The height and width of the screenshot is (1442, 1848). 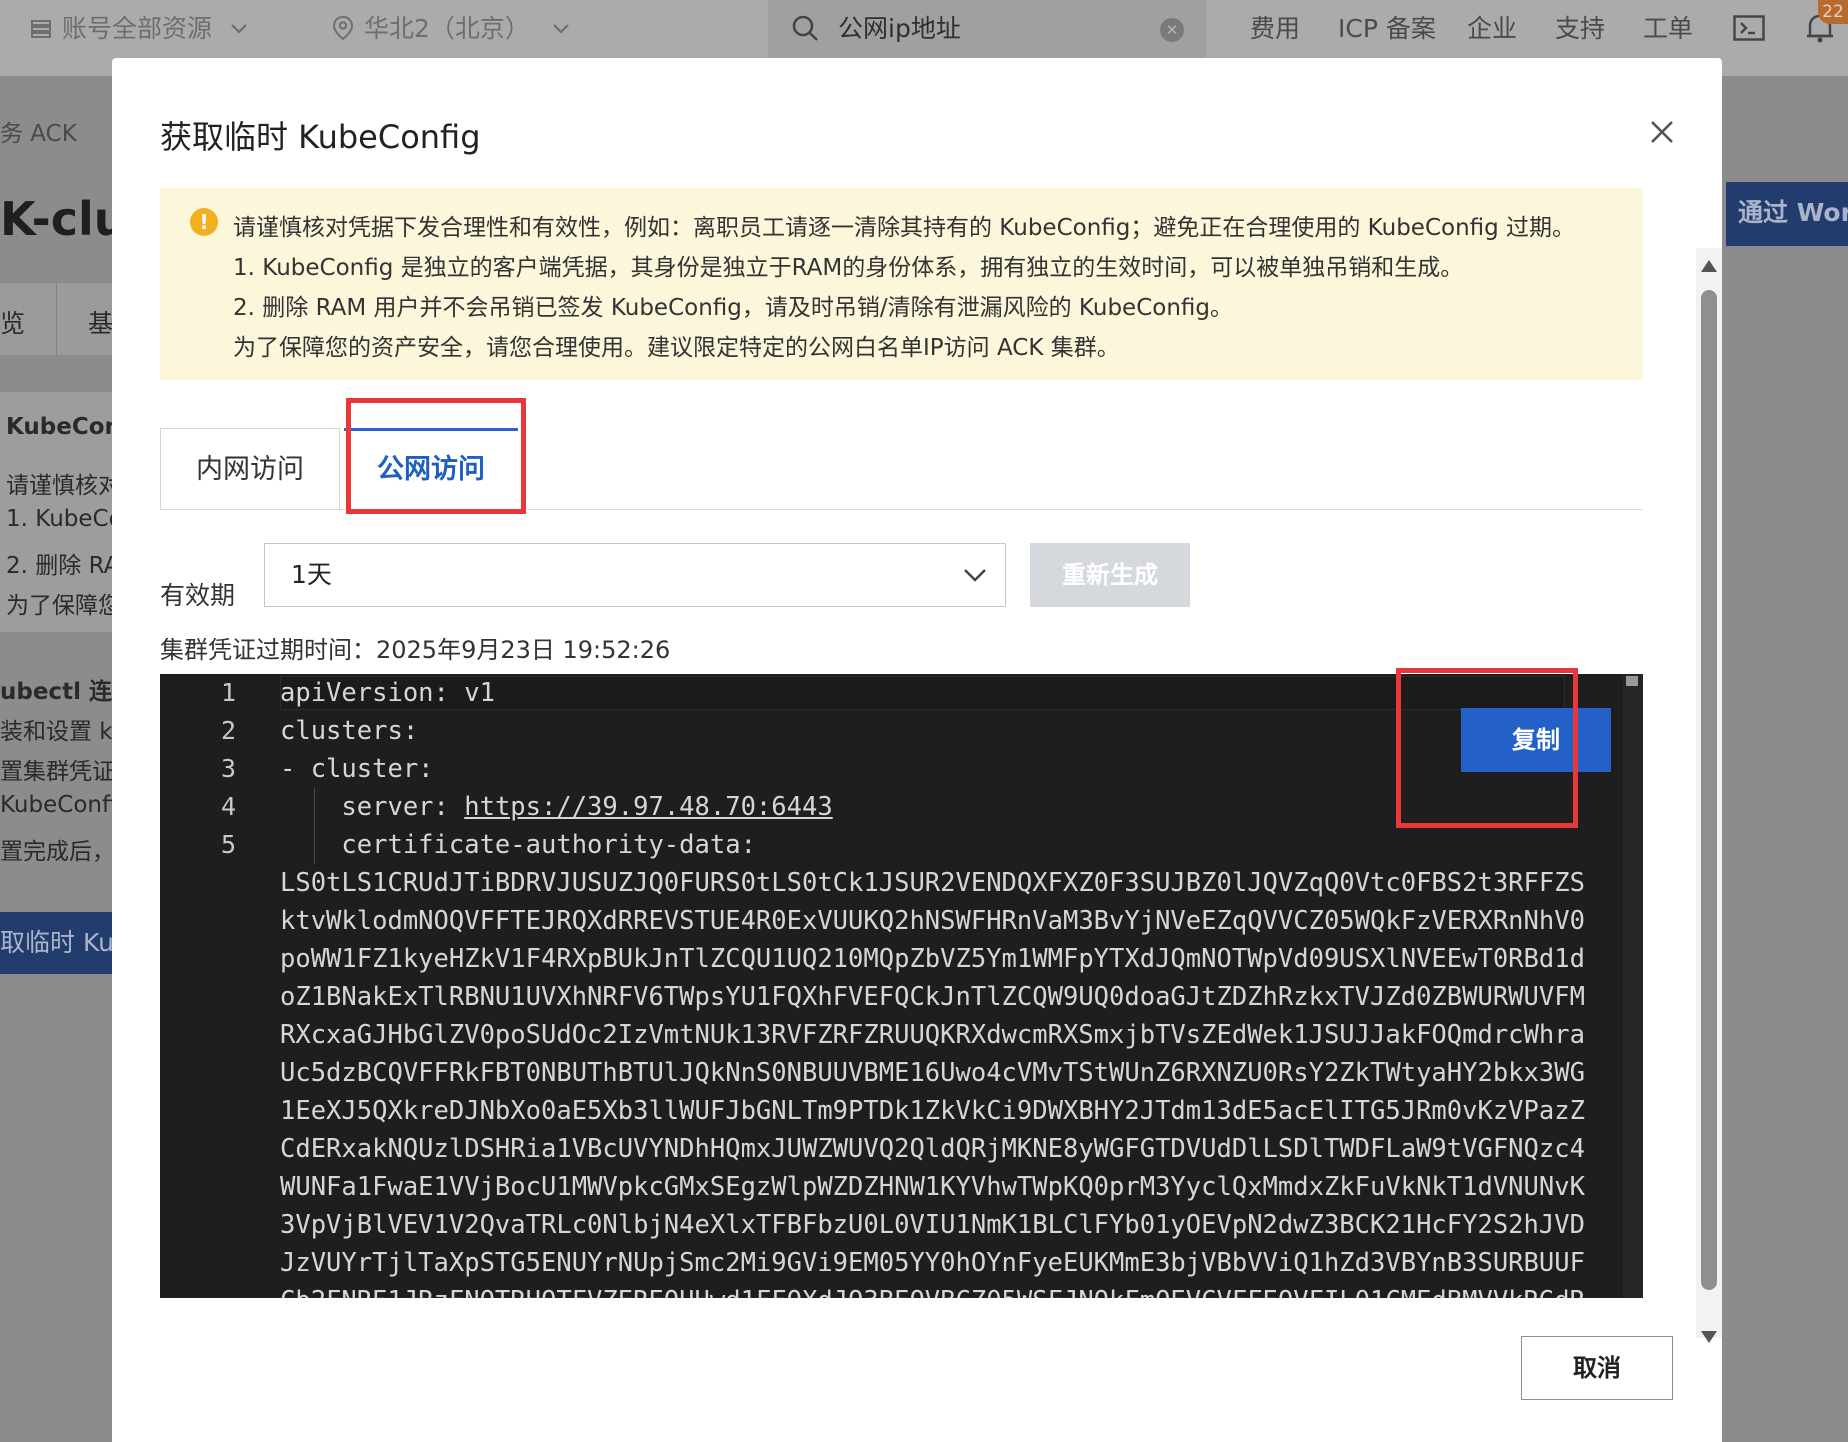 What do you see at coordinates (320, 137) in the screenshot?
I see `modal-title: 获取临时 KubeConfig` at bounding box center [320, 137].